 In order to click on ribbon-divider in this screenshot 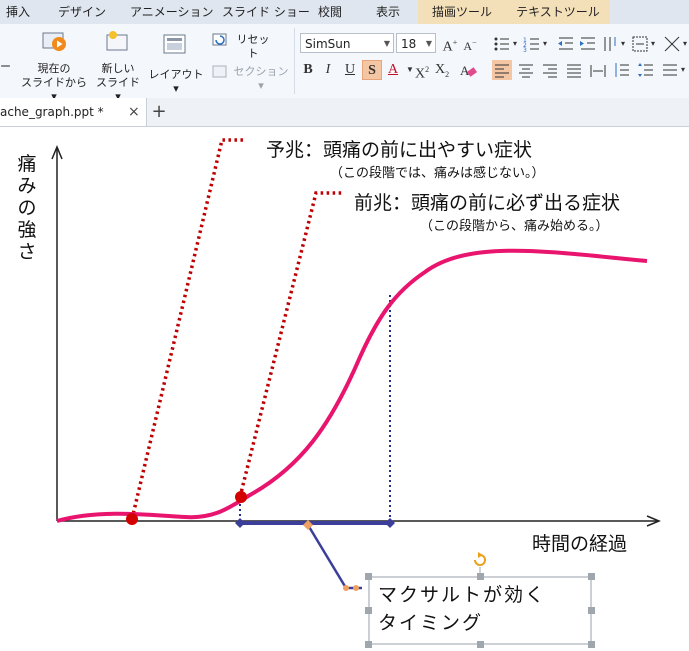, I will do `click(294, 61)`.